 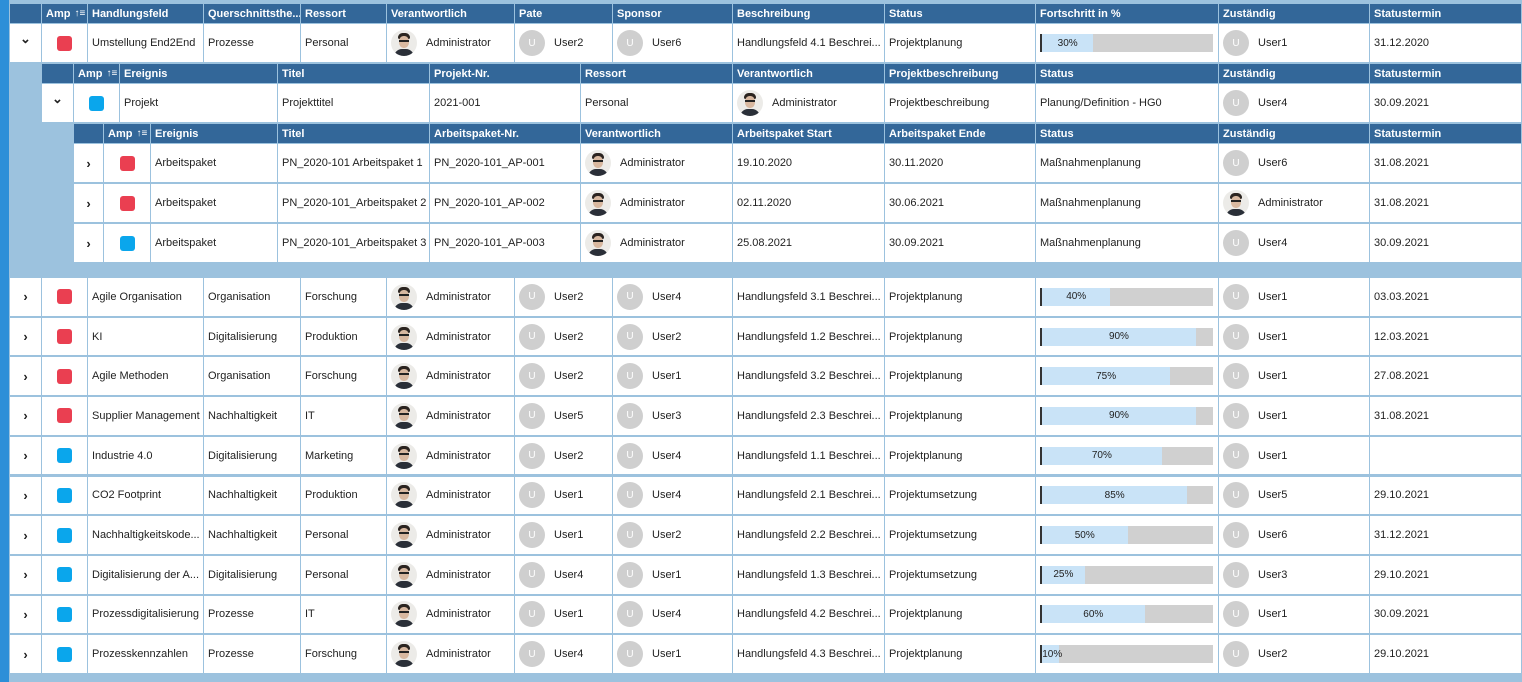 What do you see at coordinates (1294, 536) in the screenshot?
I see `zustaendig-cell: U User6` at bounding box center [1294, 536].